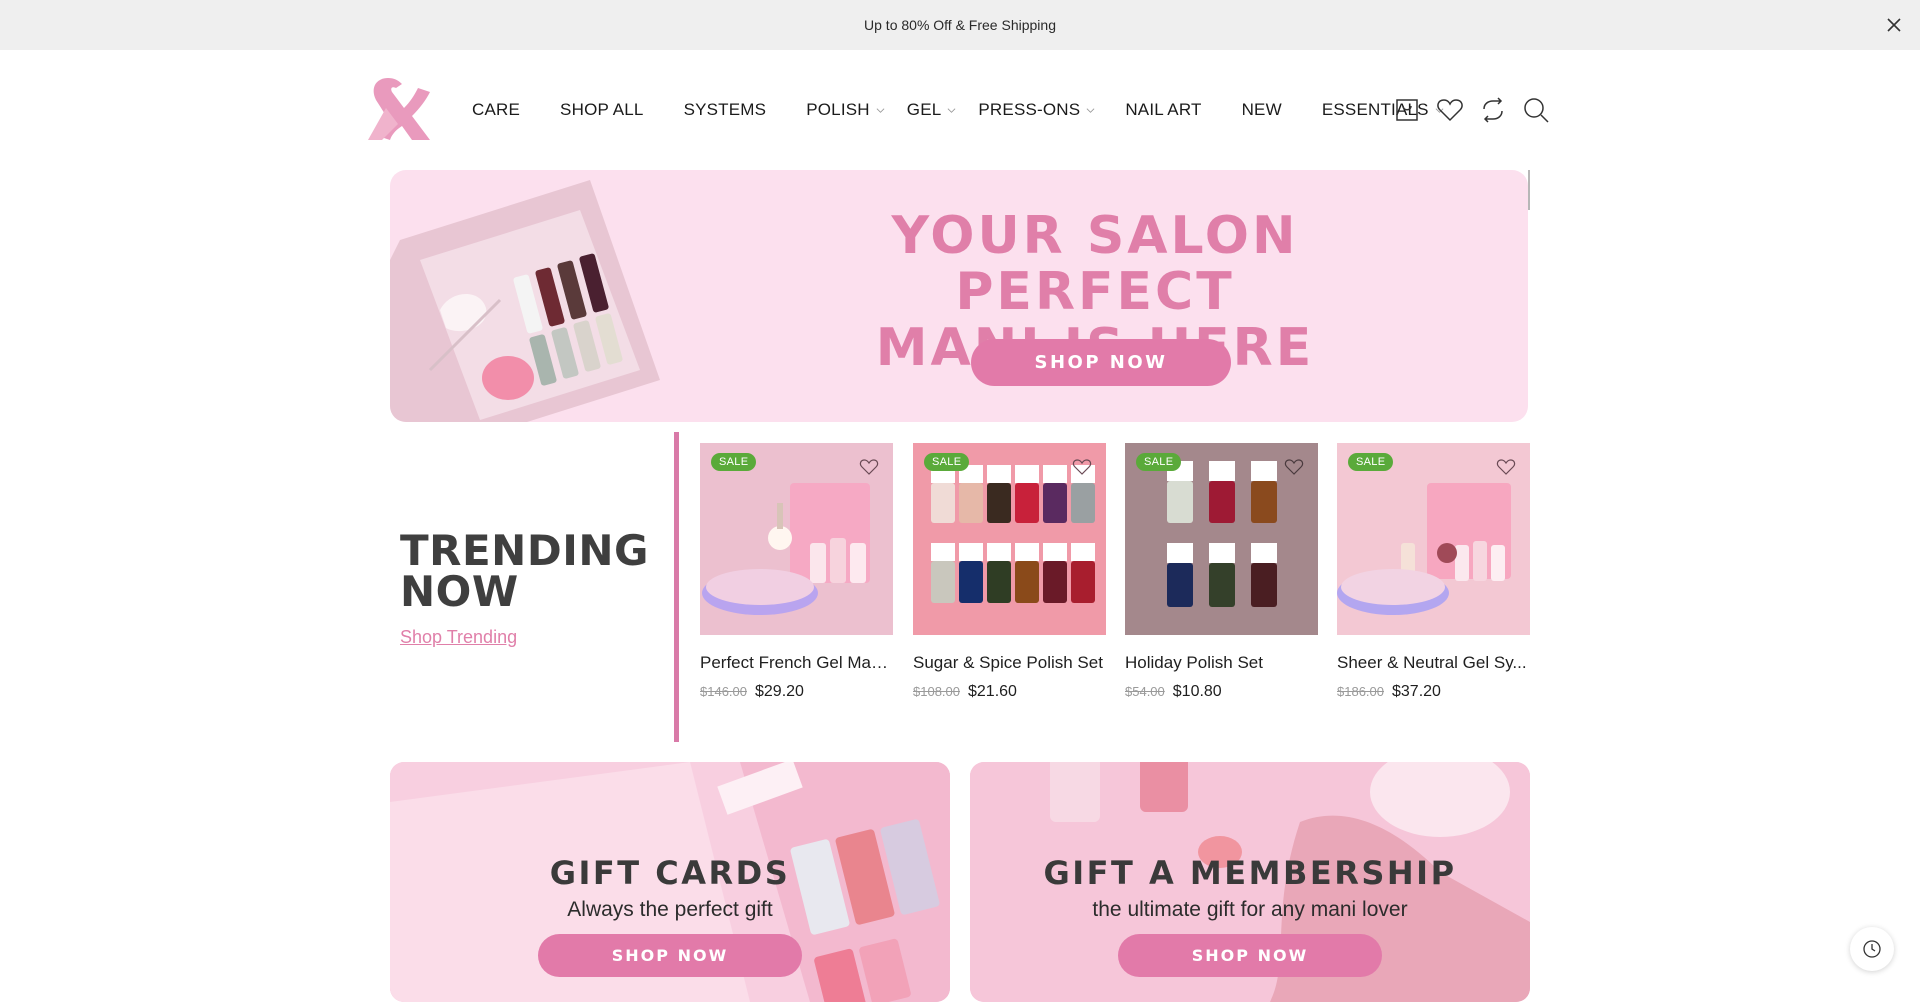  What do you see at coordinates (1416, 691) in the screenshot?
I see `sale-price: $37.20` at bounding box center [1416, 691].